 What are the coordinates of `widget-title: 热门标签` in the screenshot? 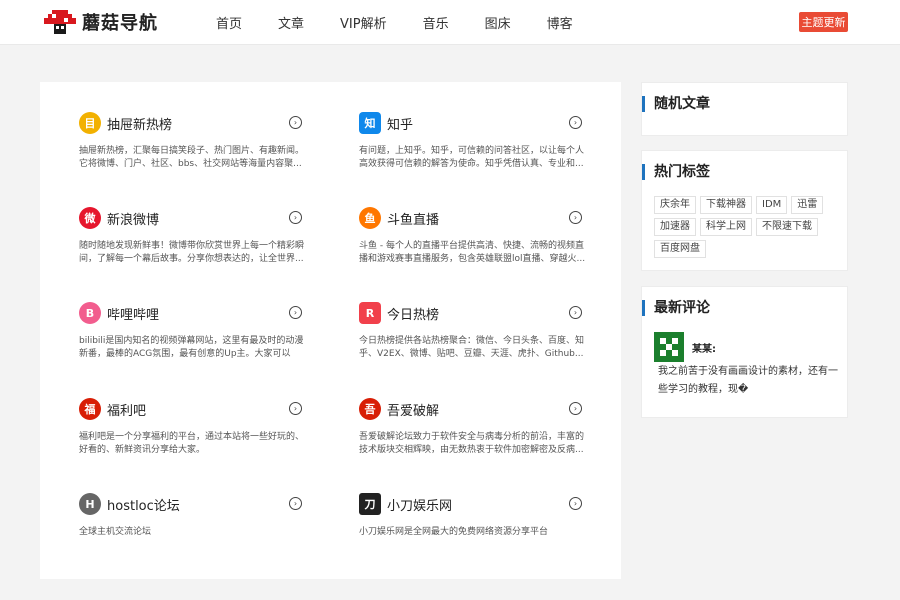 It's located at (676, 172).